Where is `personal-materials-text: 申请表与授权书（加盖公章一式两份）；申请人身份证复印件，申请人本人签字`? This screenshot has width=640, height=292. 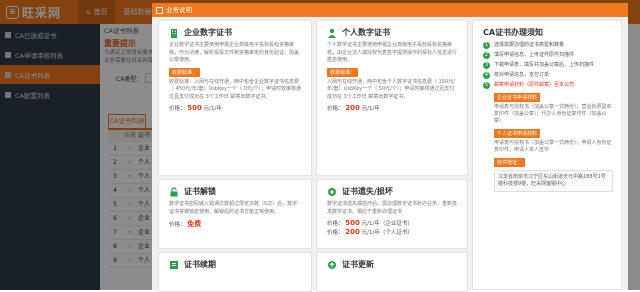 personal-materials-text: 申请表与授权书（加盖公章一式两份）；申请人身份证复印件，申请人本人签字 is located at coordinates (553, 146).